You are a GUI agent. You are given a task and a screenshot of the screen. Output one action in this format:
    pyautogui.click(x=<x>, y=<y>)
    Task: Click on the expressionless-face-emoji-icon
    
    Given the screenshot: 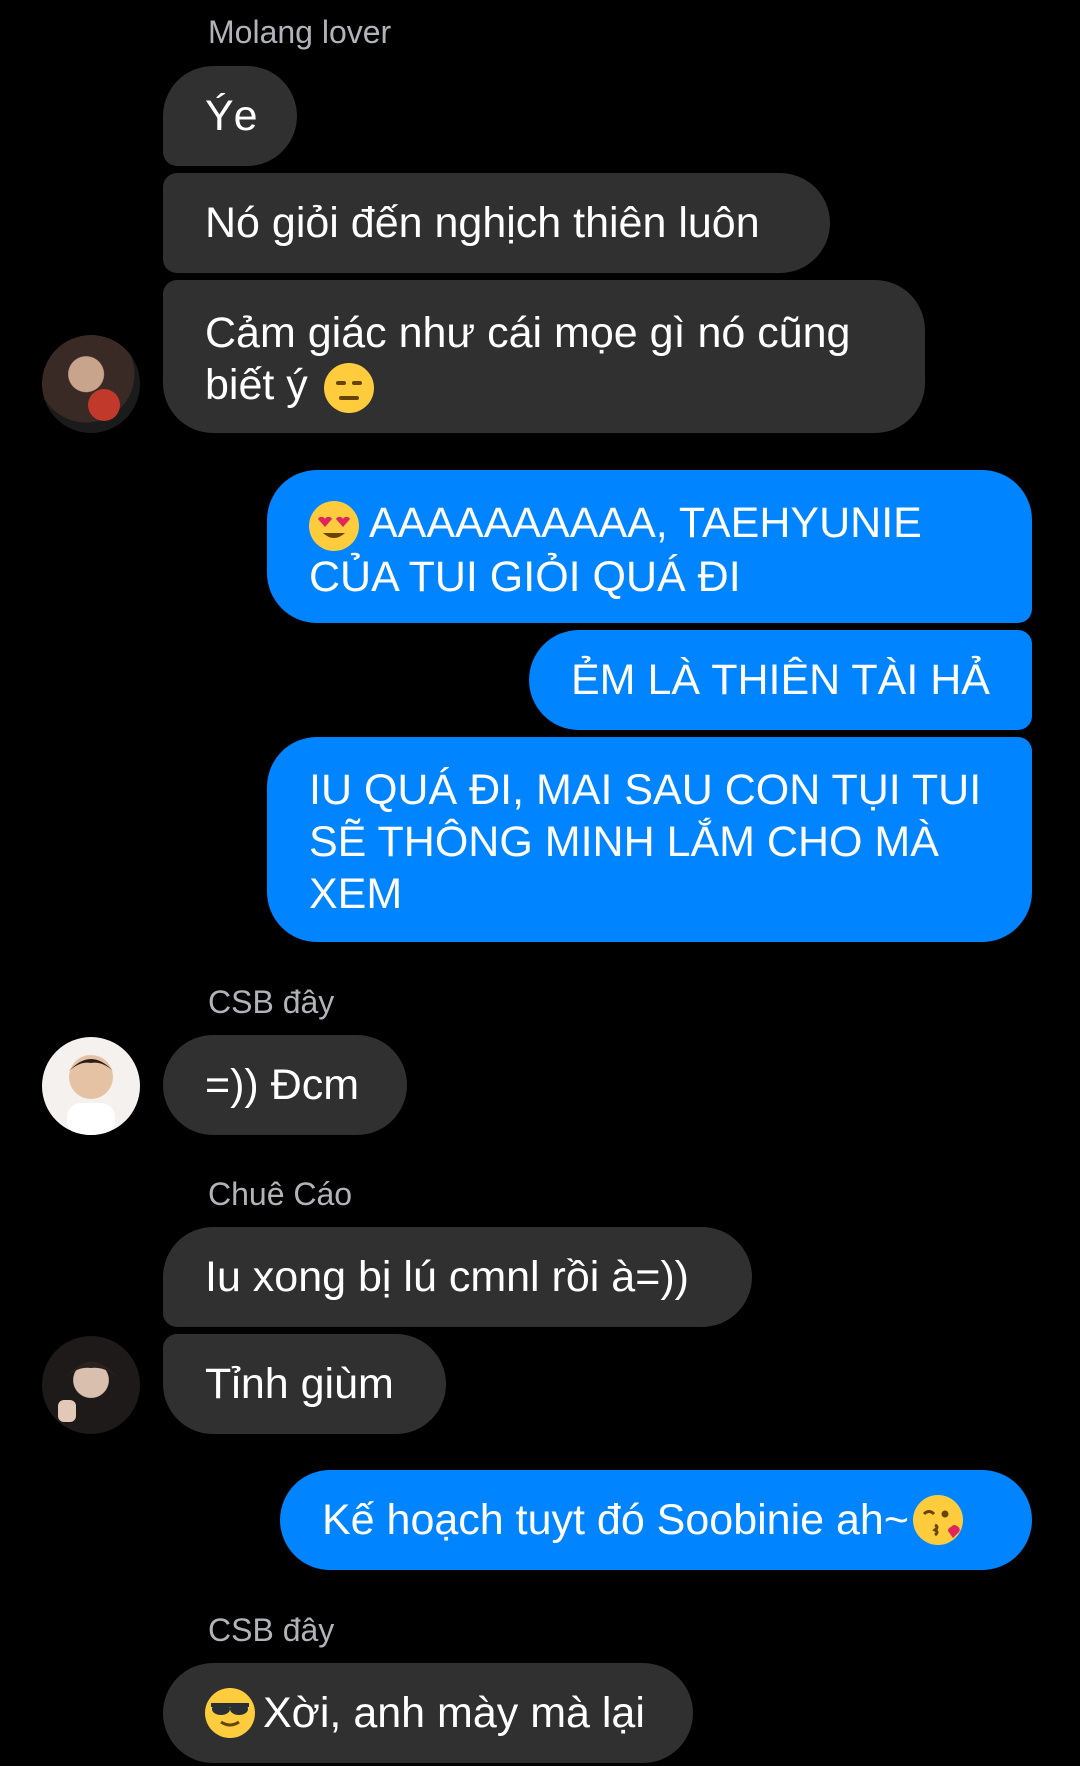 What is the action you would take?
    pyautogui.click(x=348, y=387)
    